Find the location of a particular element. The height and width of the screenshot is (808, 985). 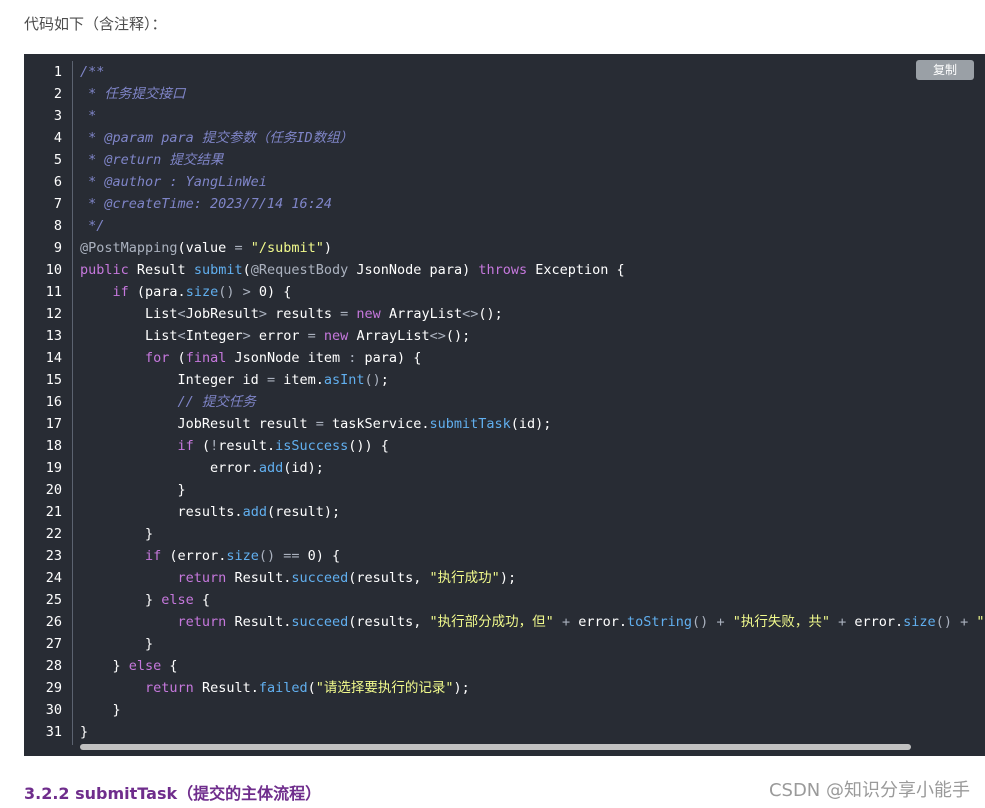

line-number: 11 is located at coordinates (53, 292).